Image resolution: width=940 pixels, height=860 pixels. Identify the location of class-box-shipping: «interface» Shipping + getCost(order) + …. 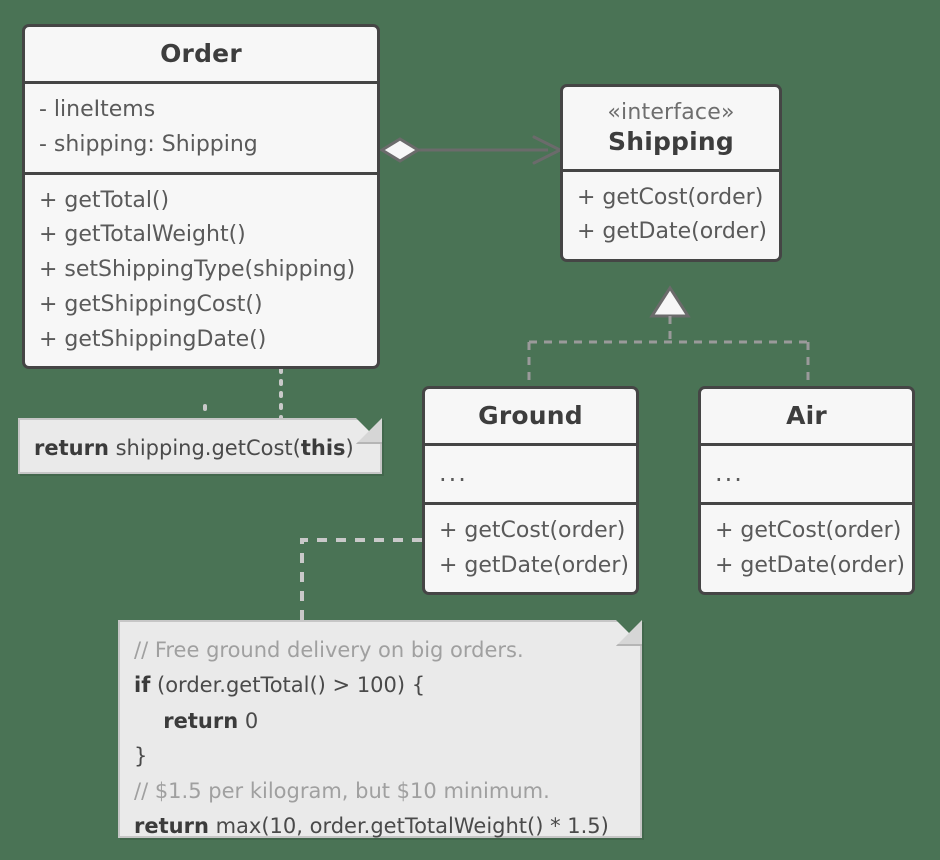
(671, 173).